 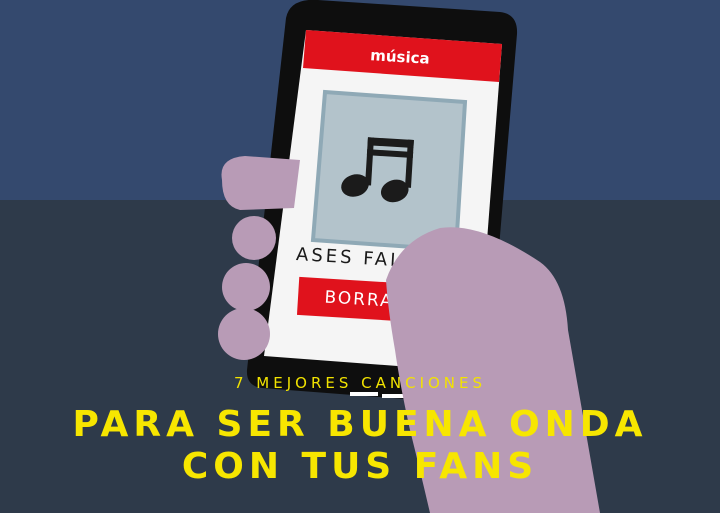 I want to click on headline-line-1: PARA SER BUENA ONDA, so click(x=360, y=424).